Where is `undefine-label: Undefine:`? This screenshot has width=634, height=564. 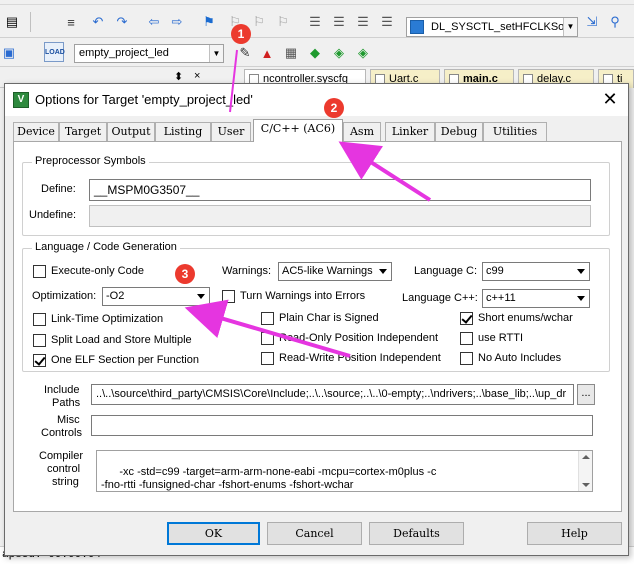 undefine-label: Undefine: is located at coordinates (53, 215).